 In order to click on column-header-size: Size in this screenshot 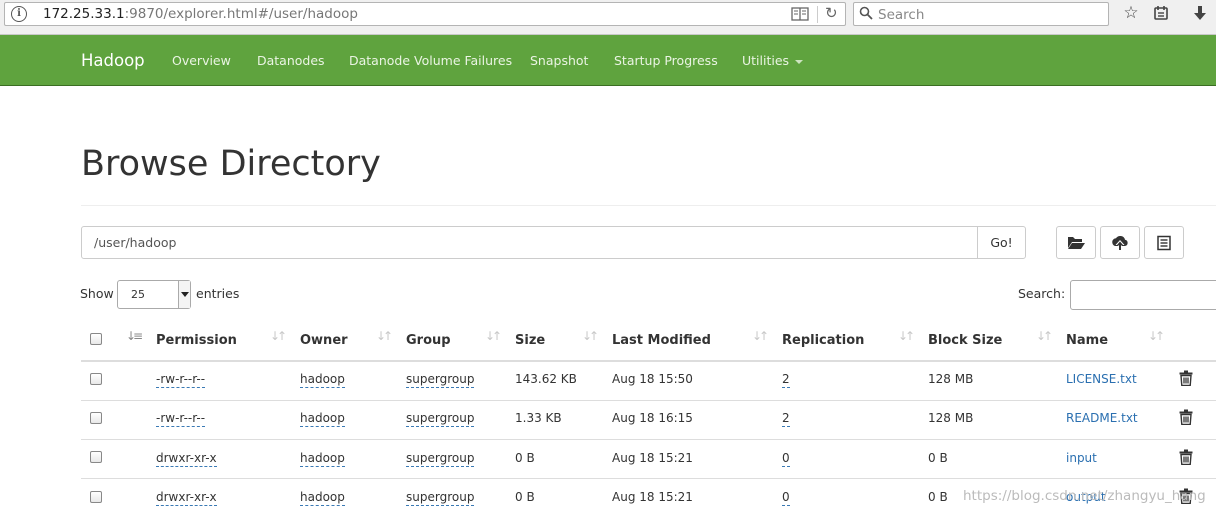, I will do `click(530, 340)`.